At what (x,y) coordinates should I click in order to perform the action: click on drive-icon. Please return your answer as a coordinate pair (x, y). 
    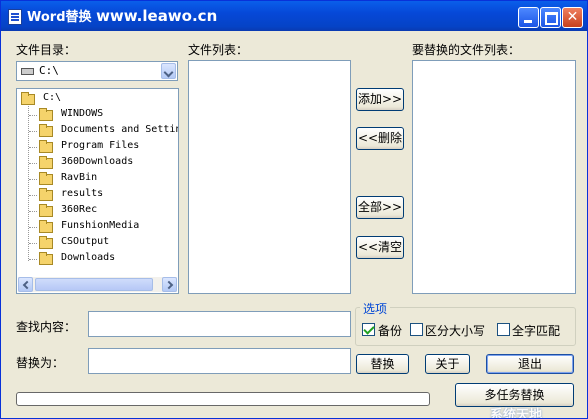
    Looking at the image, I should click on (27, 71).